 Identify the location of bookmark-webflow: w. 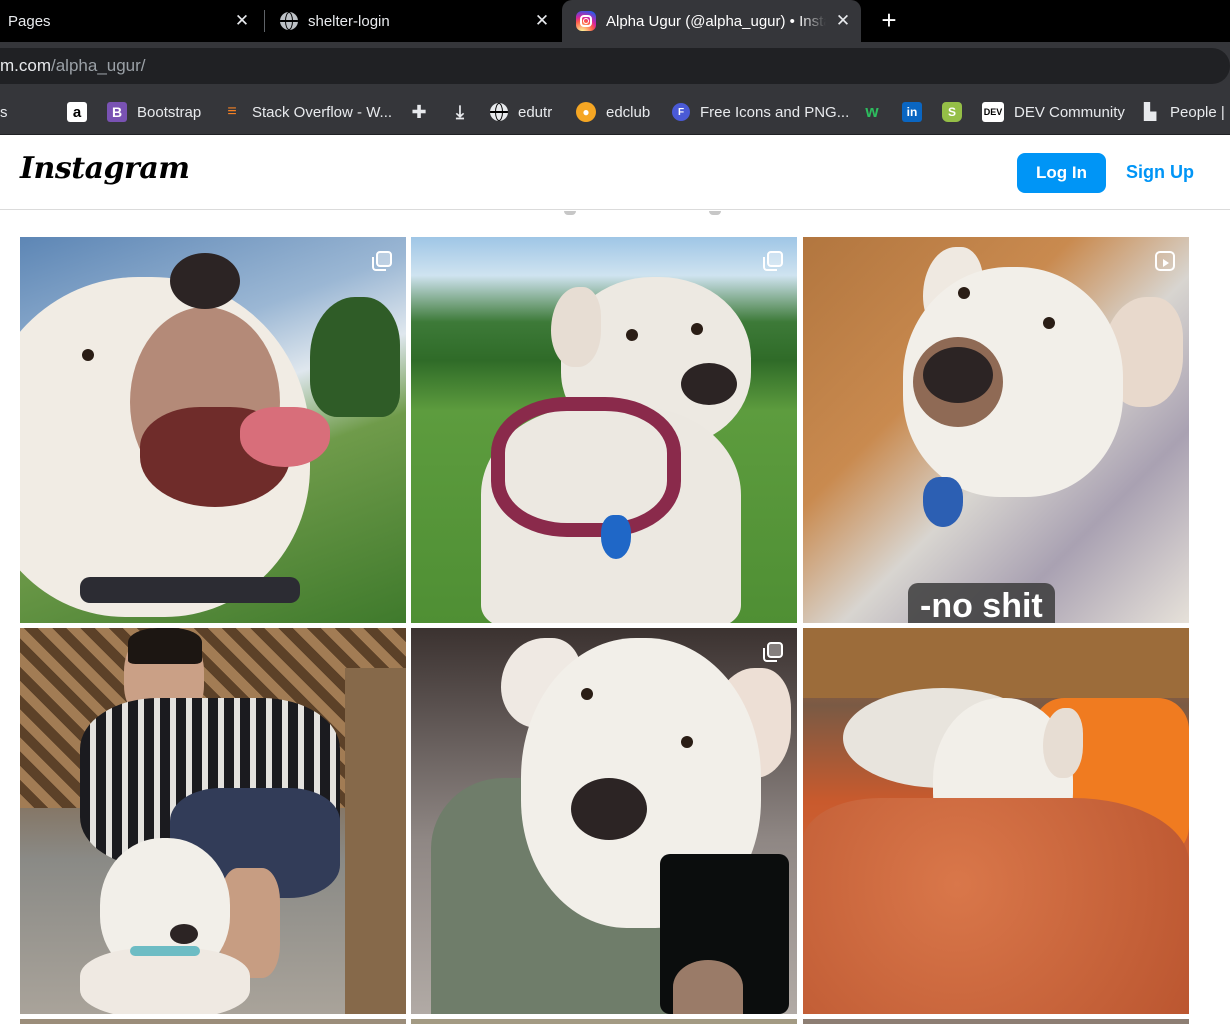
(877, 112).